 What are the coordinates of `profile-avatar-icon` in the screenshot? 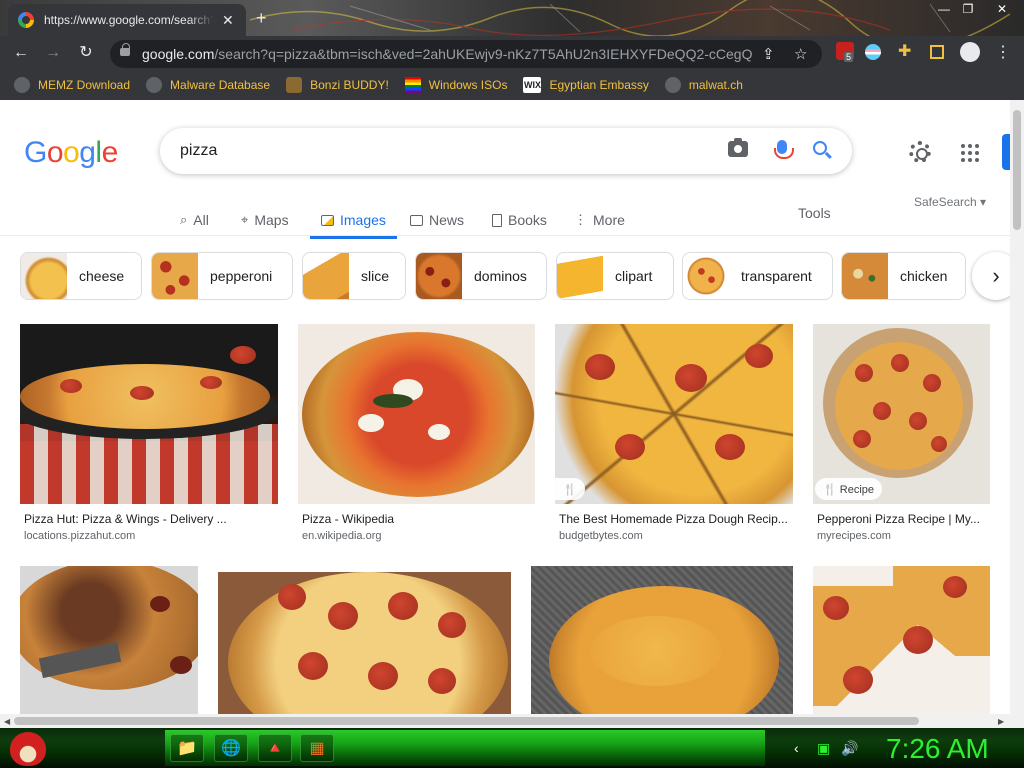 It's located at (970, 52).